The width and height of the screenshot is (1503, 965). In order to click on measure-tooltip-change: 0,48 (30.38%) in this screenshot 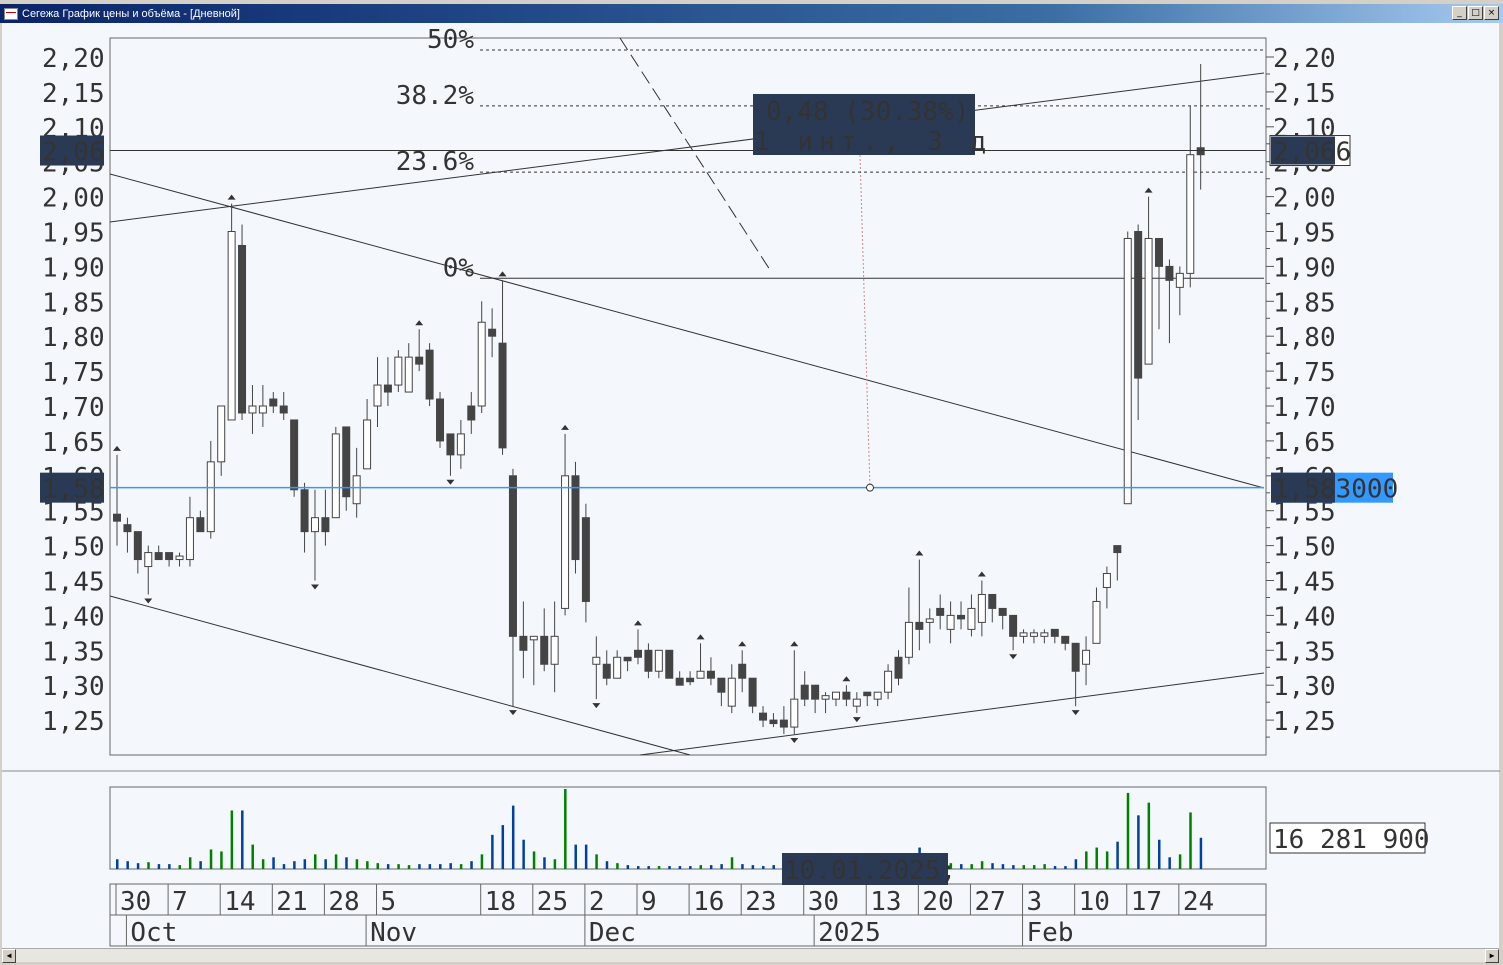, I will do `click(868, 112)`.